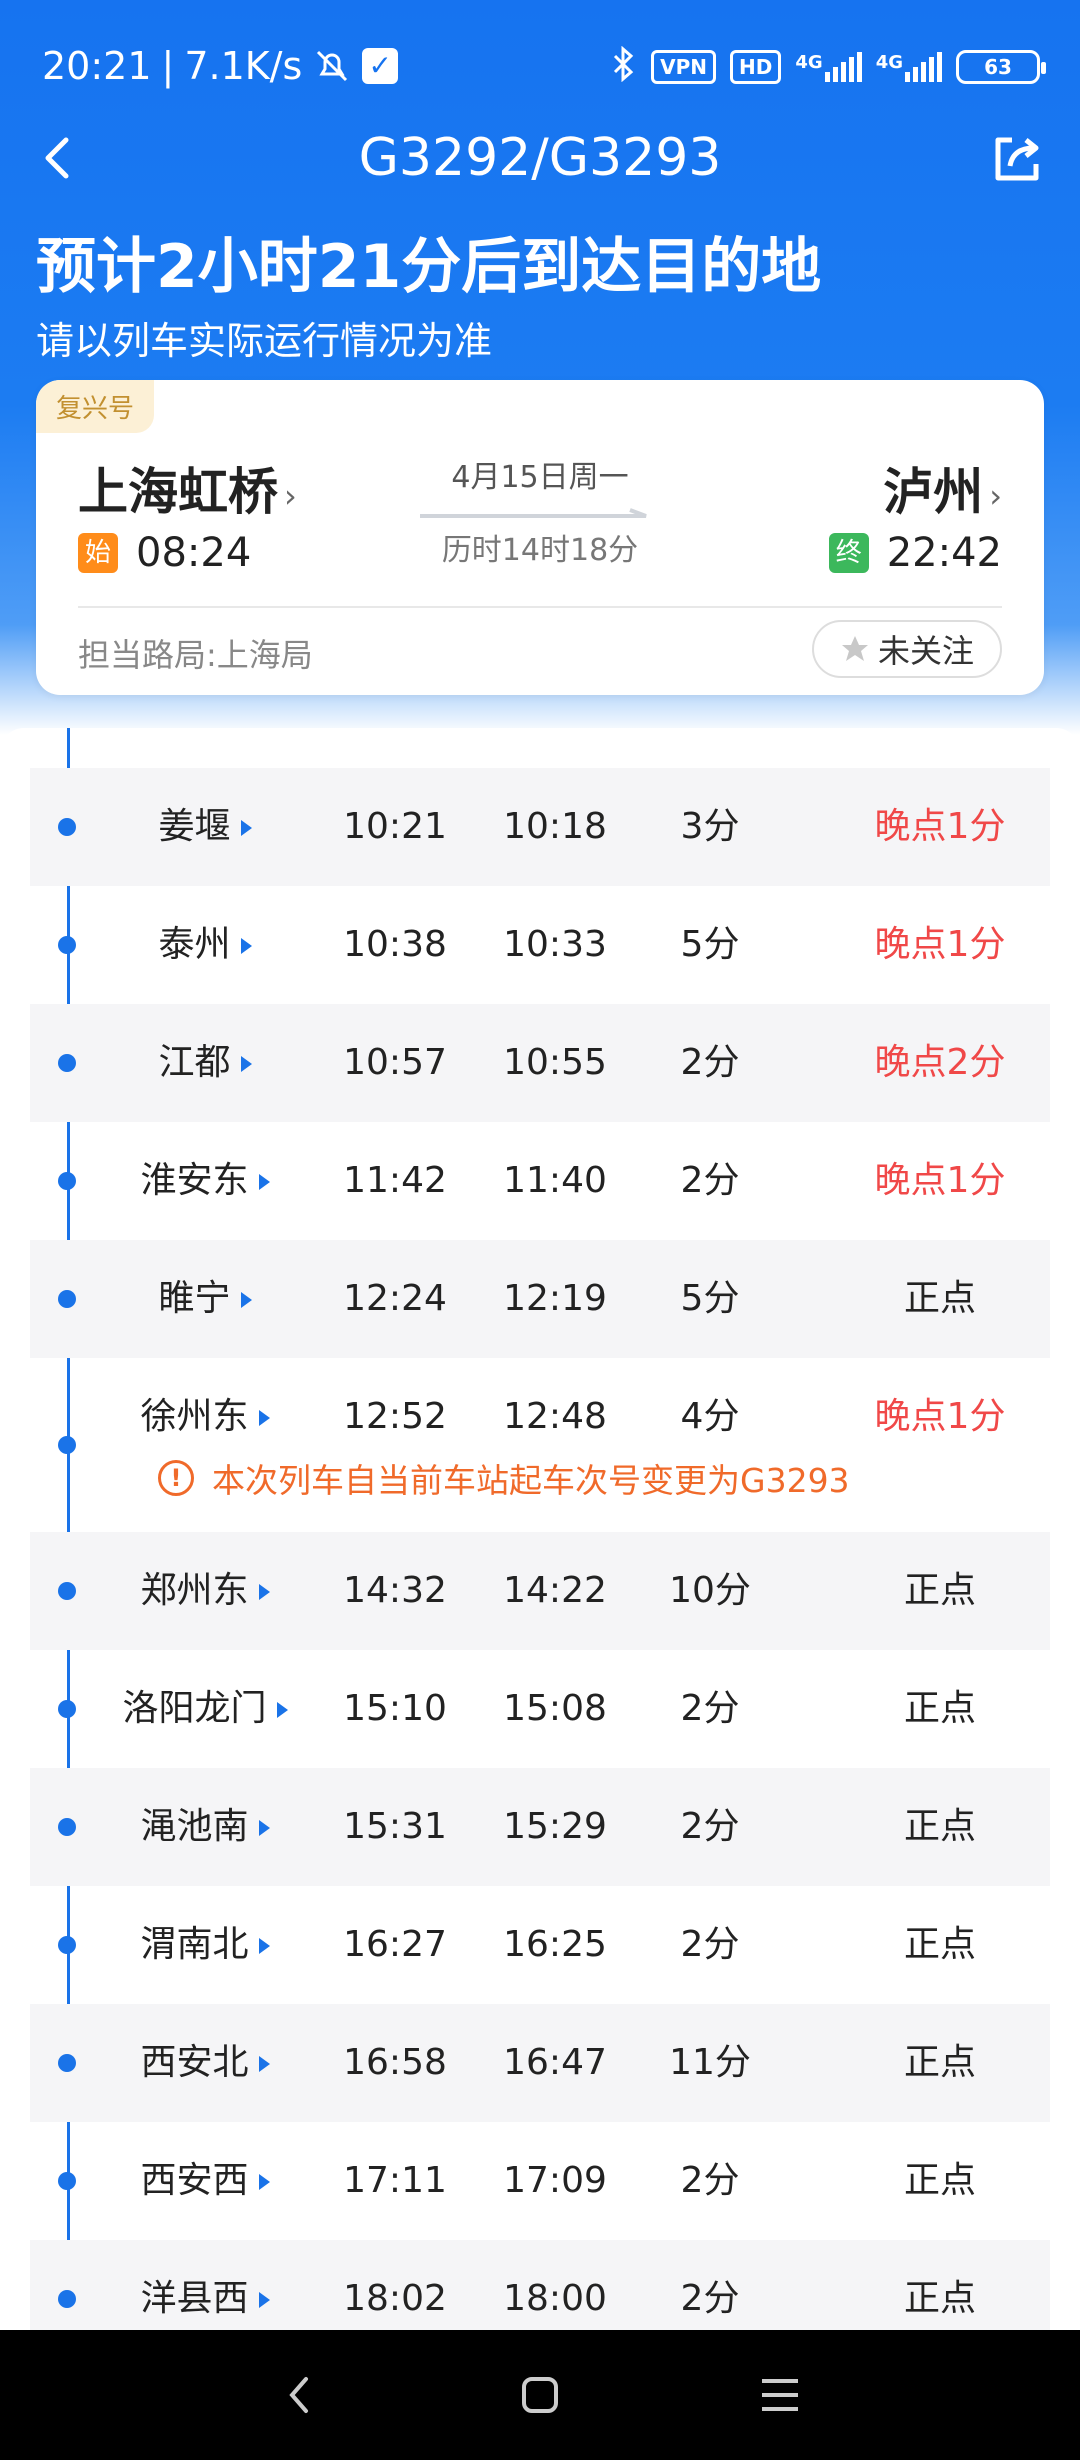  Describe the element at coordinates (540, 160) in the screenshot. I see `top-nav: G3292/G3293` at that location.